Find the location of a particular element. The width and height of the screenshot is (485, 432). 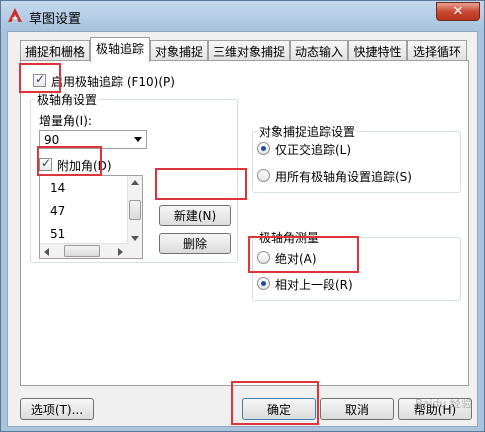

close-icon: ✕ is located at coordinates (458, 11).